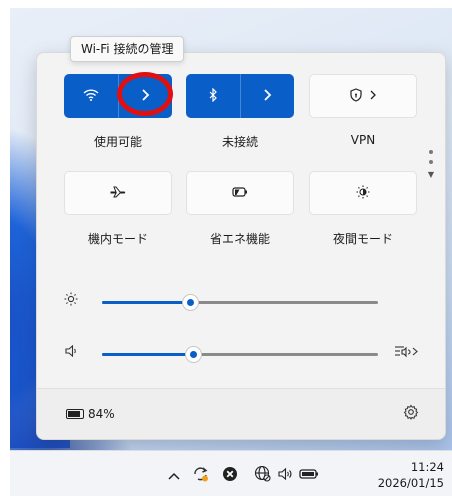 The width and height of the screenshot is (452, 496). What do you see at coordinates (362, 239) in the screenshot?
I see `night-light-label: 夜間モード` at bounding box center [362, 239].